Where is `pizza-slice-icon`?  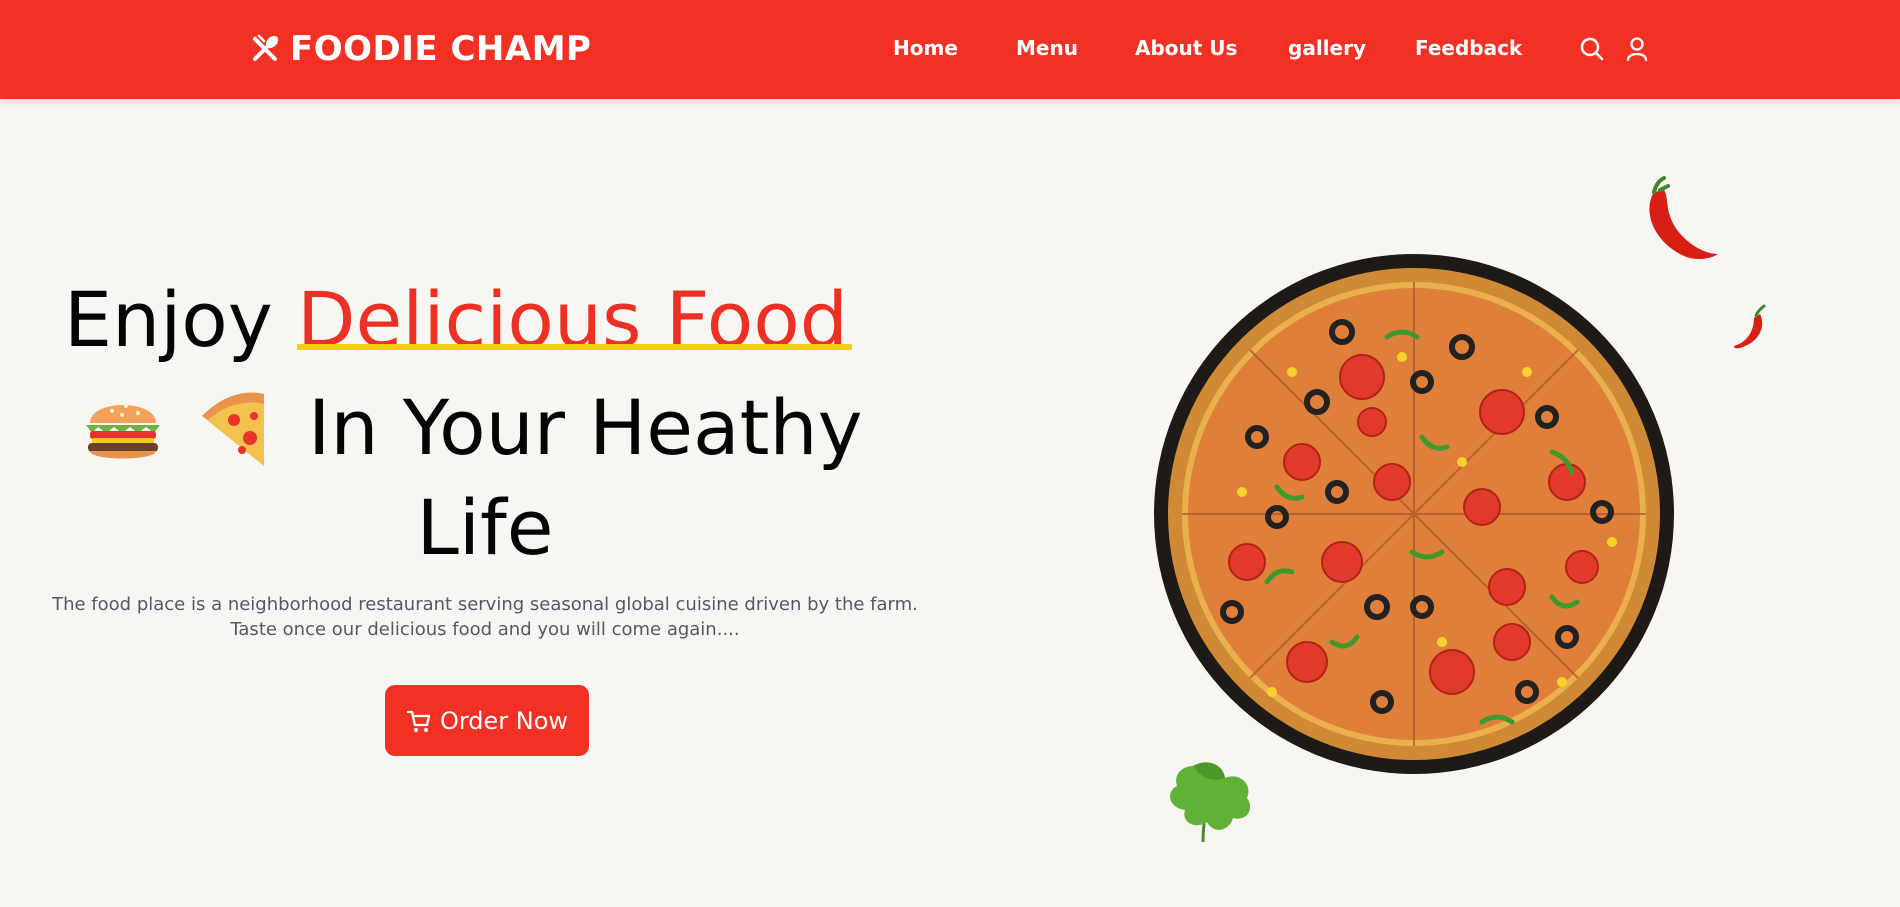
pizza-slice-icon is located at coordinates (233, 429).